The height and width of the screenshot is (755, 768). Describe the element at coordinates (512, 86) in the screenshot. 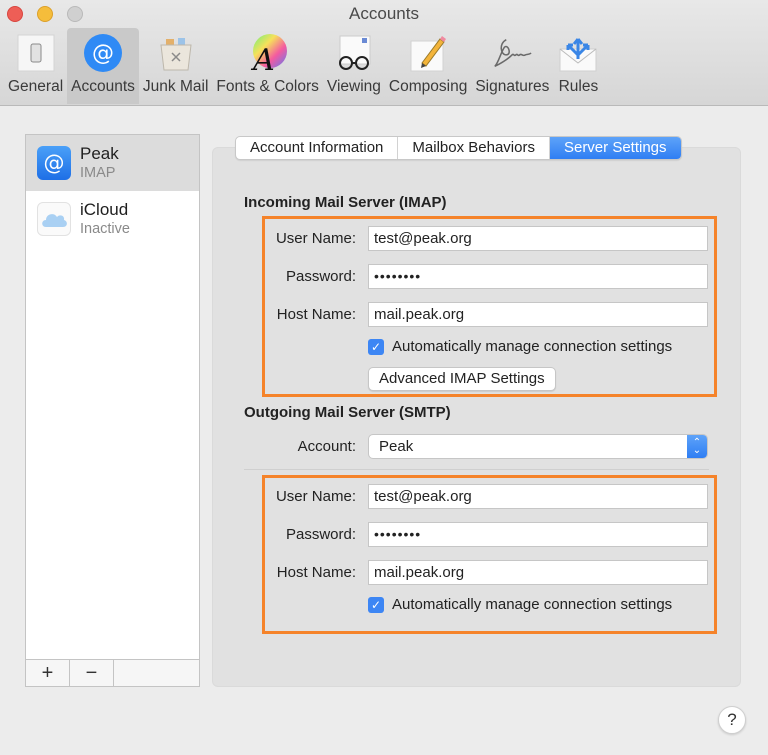

I see `toolbar-label: Signatures` at that location.